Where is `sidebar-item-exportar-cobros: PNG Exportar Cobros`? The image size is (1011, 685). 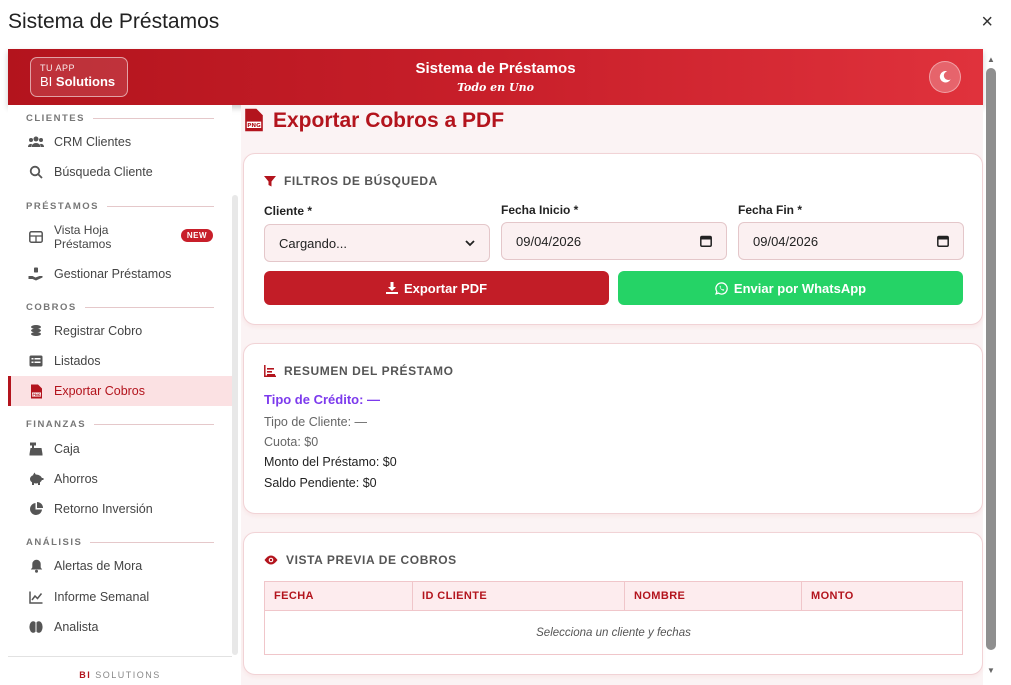 sidebar-item-exportar-cobros: PNG Exportar Cobros is located at coordinates (120, 391).